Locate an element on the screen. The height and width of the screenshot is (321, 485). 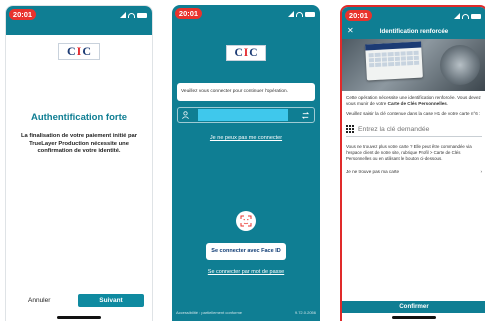
app-bar is located at coordinates (79, 29).